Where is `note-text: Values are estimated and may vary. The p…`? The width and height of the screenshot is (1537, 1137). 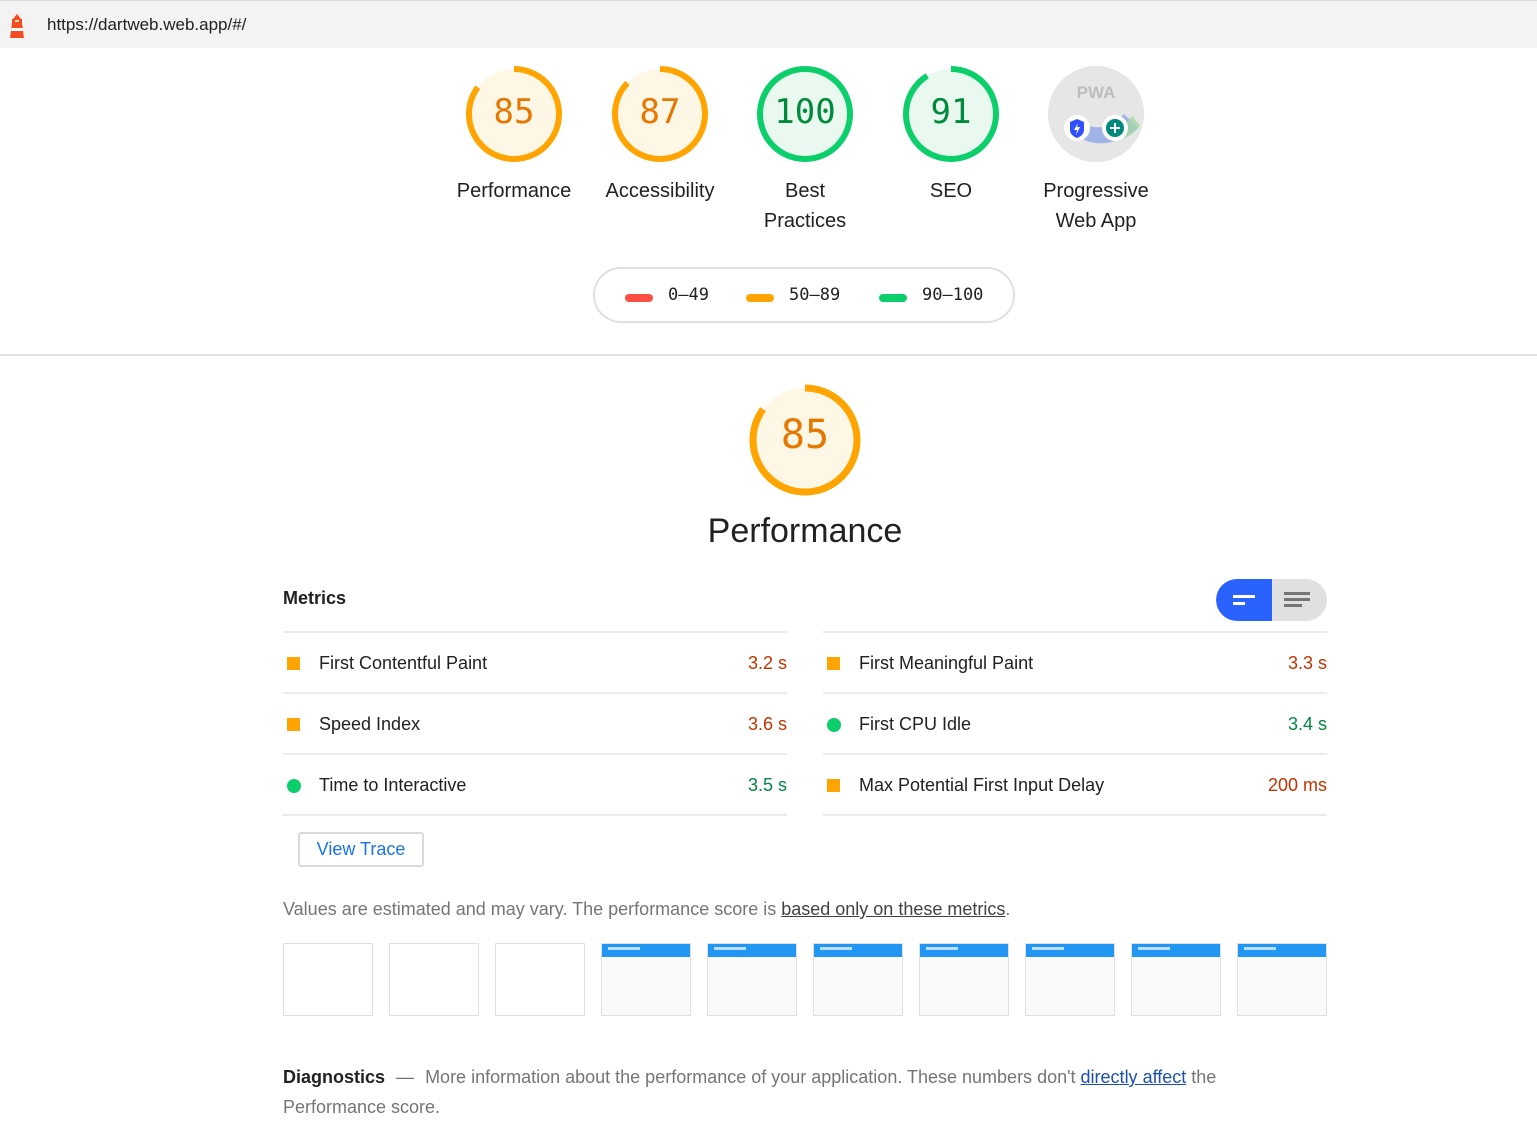
note-text: Values are estimated and may vary. The p… is located at coordinates (532, 909).